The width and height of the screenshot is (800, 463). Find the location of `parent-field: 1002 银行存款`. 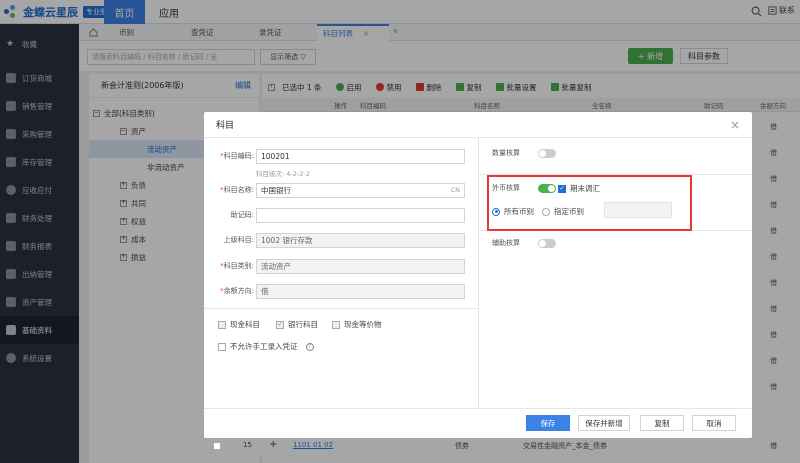

parent-field: 1002 银行存款 is located at coordinates (360, 240).